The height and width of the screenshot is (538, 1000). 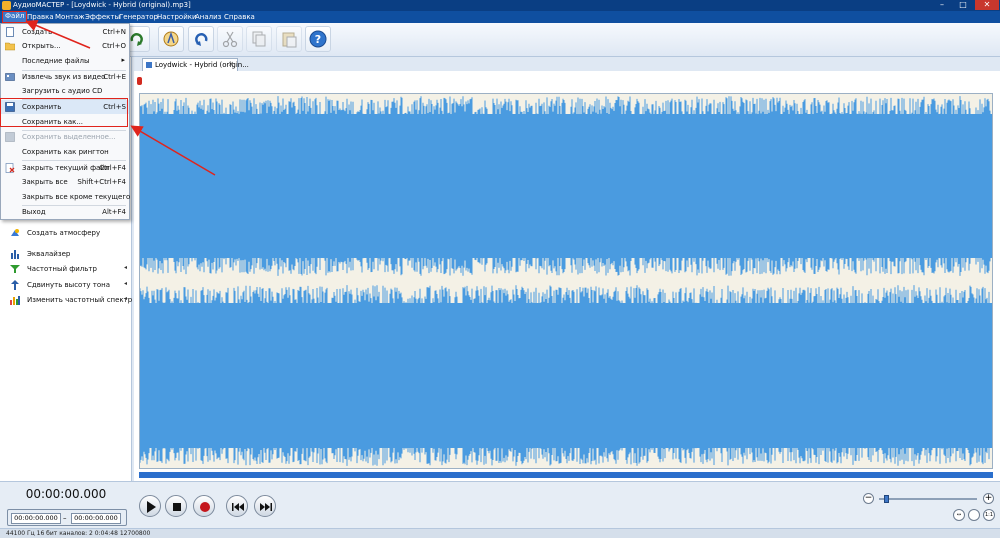 What do you see at coordinates (58, 34) in the screenshot?
I see `arrow-to-file-menu` at bounding box center [58, 34].